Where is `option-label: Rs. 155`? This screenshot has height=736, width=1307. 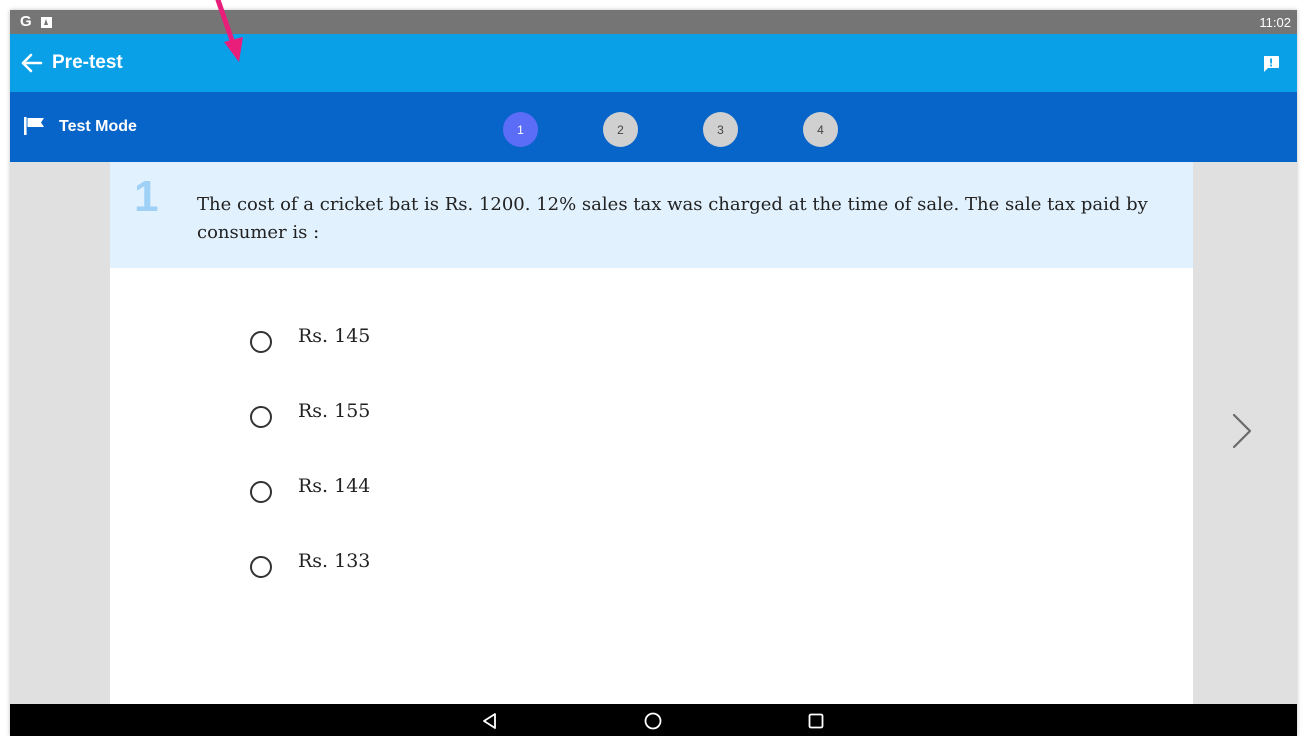
option-label: Rs. 155 is located at coordinates (334, 411).